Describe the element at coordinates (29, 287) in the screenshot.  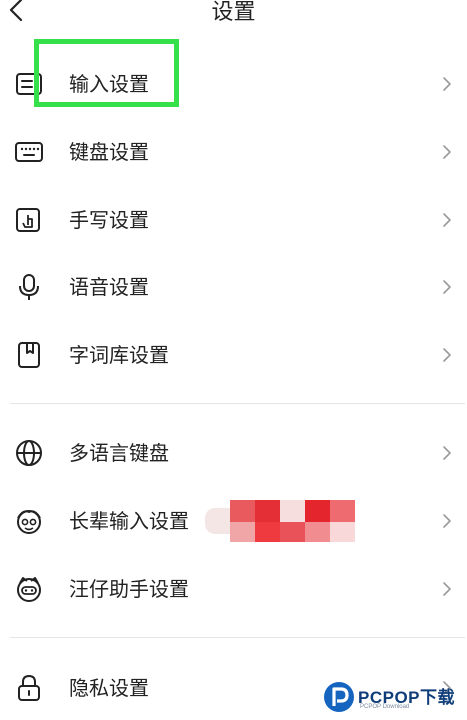
I see `microphone-icon` at that location.